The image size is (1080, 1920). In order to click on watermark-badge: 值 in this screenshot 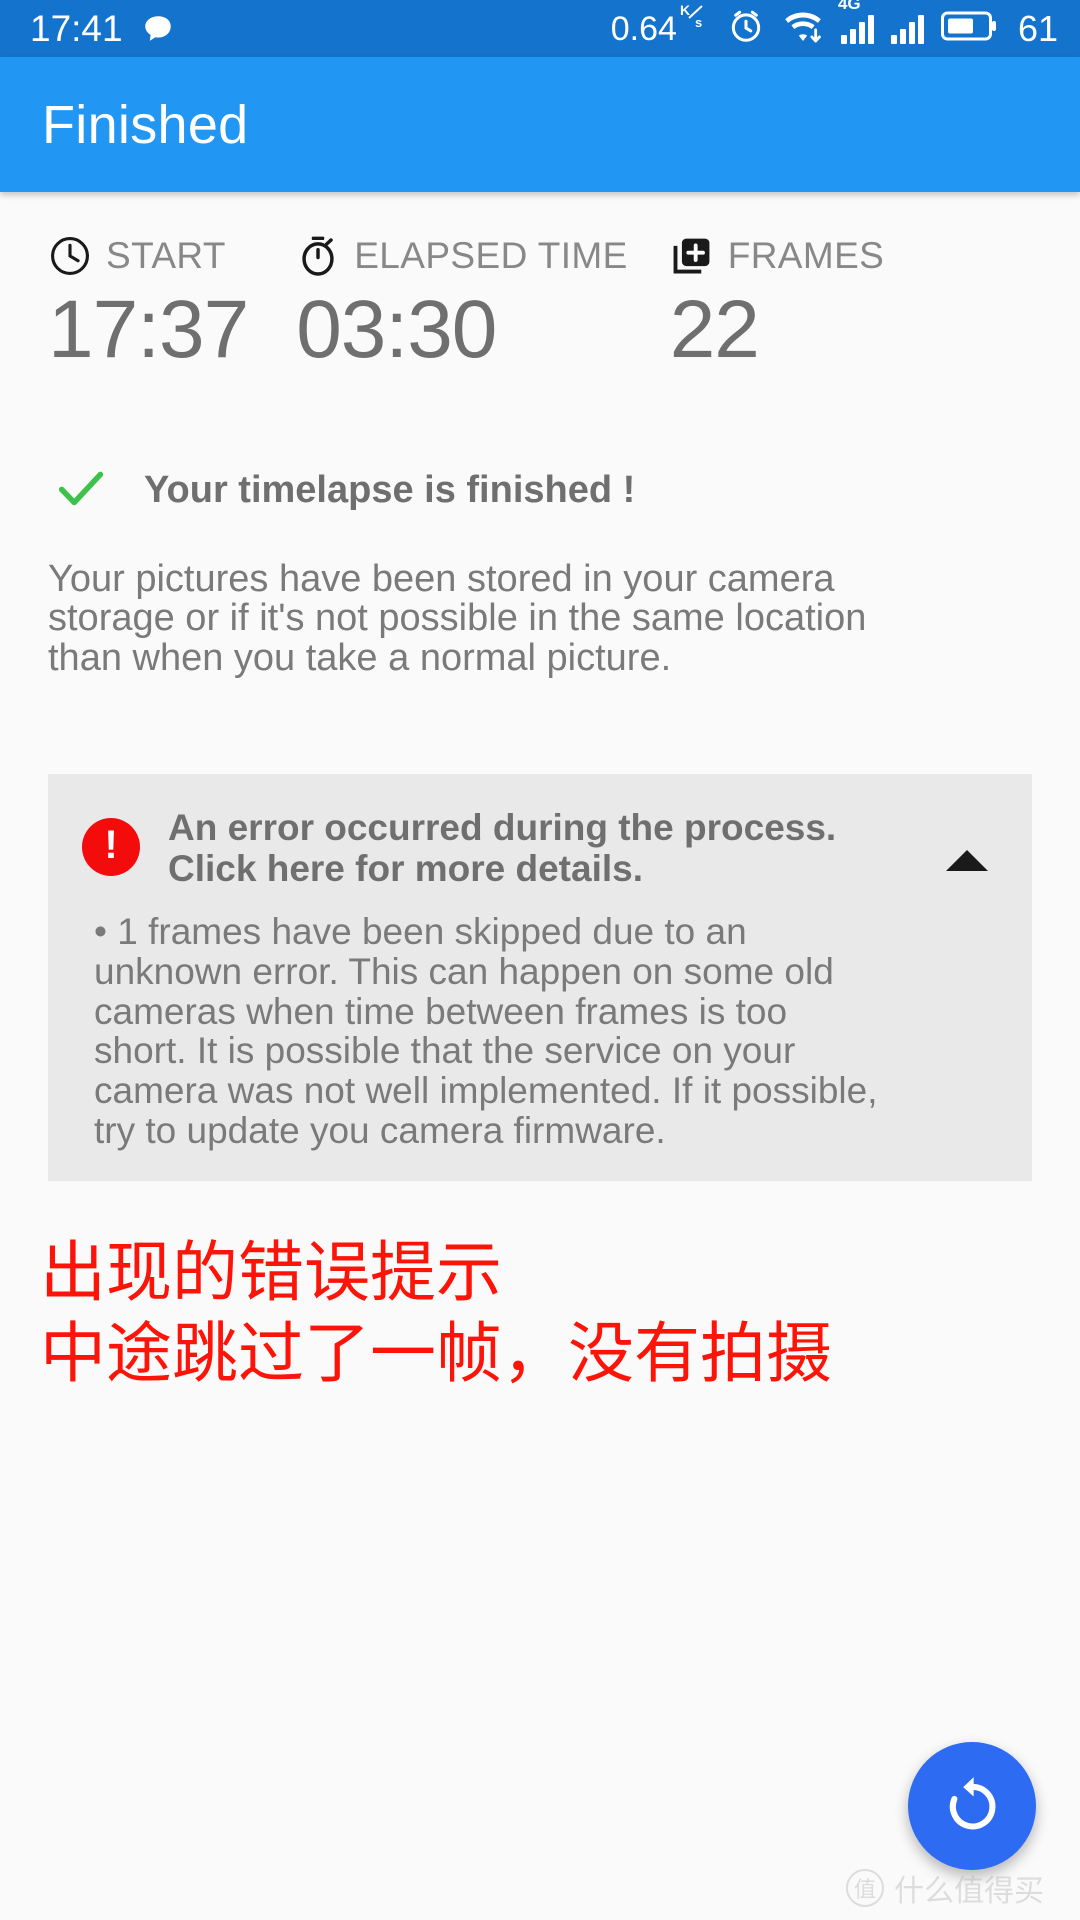, I will do `click(865, 1888)`.